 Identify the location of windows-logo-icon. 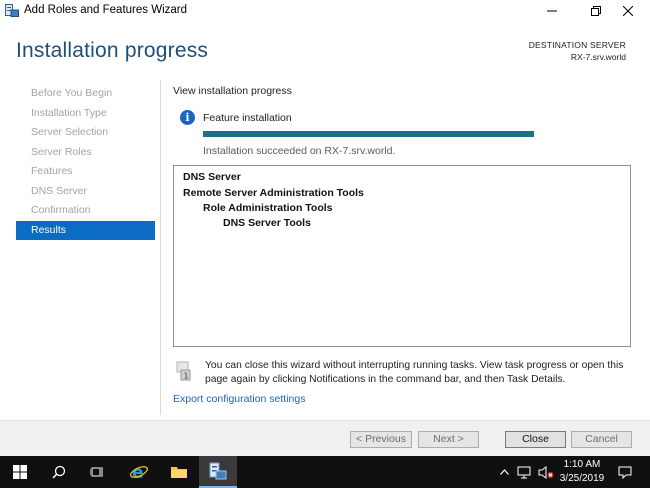
(20, 472).